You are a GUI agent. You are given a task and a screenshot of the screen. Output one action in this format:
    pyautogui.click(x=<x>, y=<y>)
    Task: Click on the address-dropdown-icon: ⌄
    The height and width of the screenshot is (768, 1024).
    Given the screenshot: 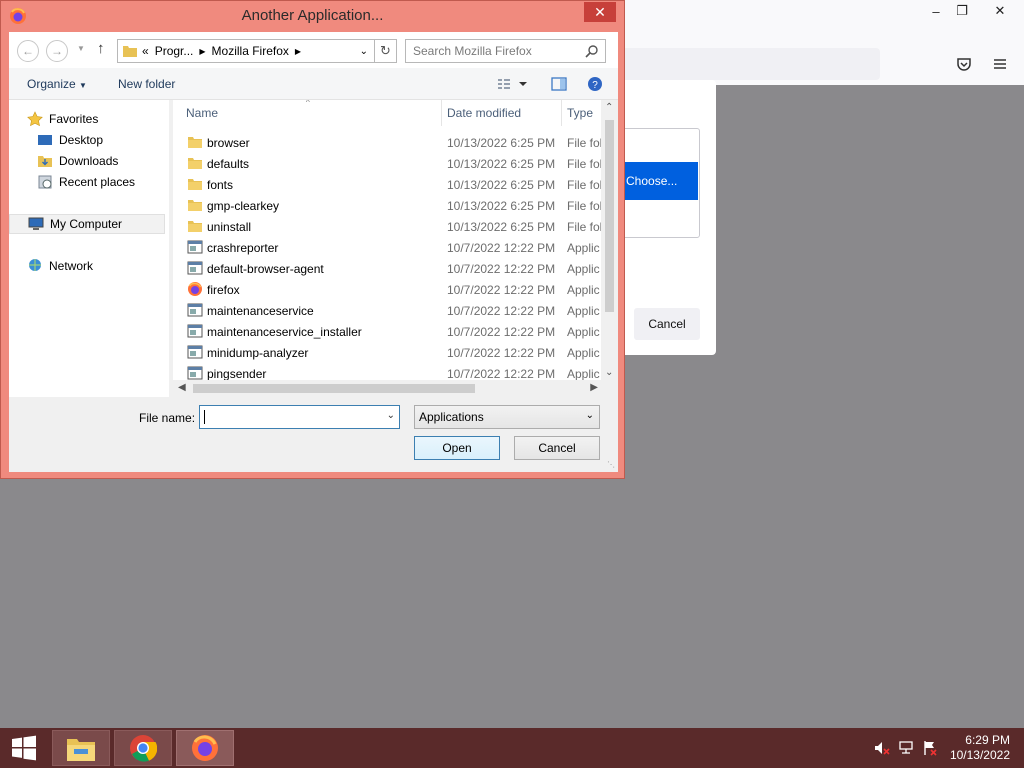 What is the action you would take?
    pyautogui.click(x=364, y=51)
    